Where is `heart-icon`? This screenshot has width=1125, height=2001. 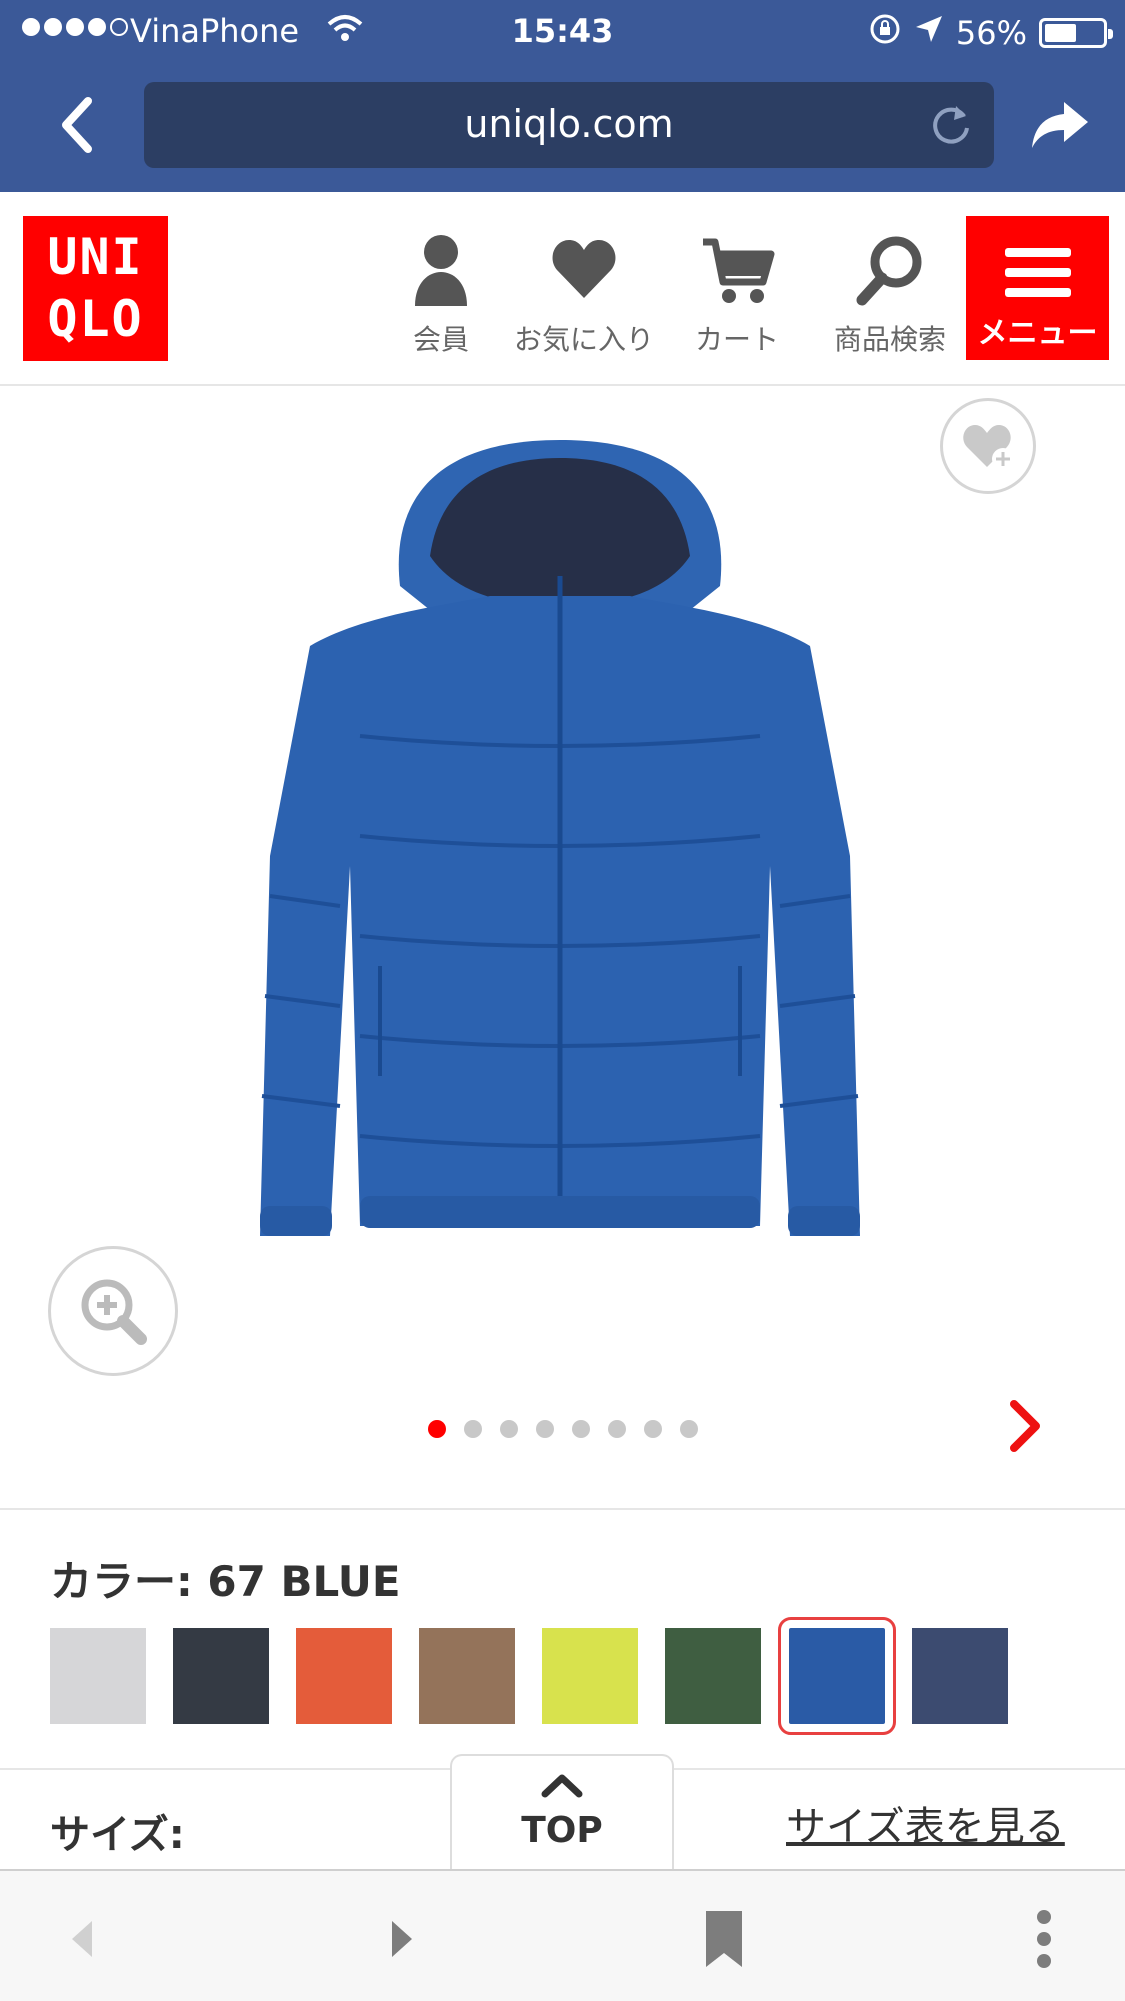 heart-icon is located at coordinates (584, 269).